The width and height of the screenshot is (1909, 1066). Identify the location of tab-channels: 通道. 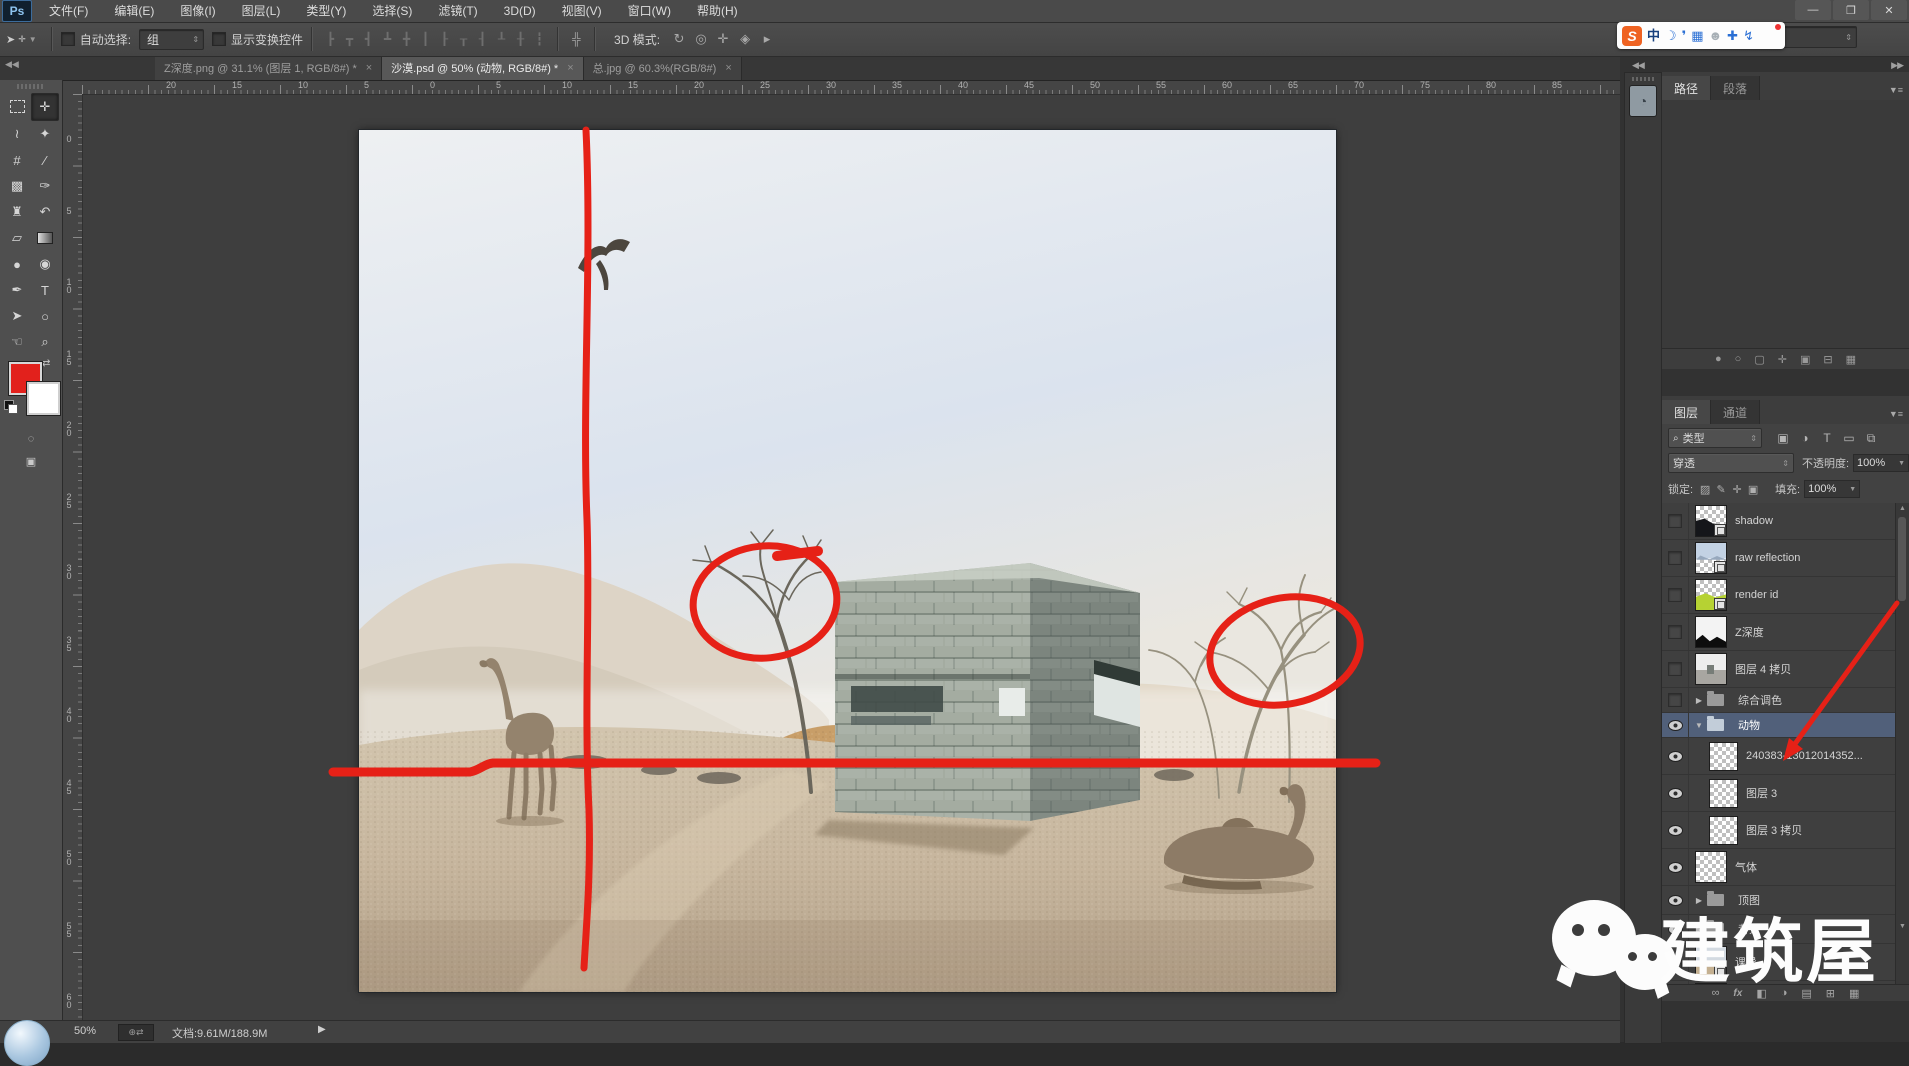
(1736, 412).